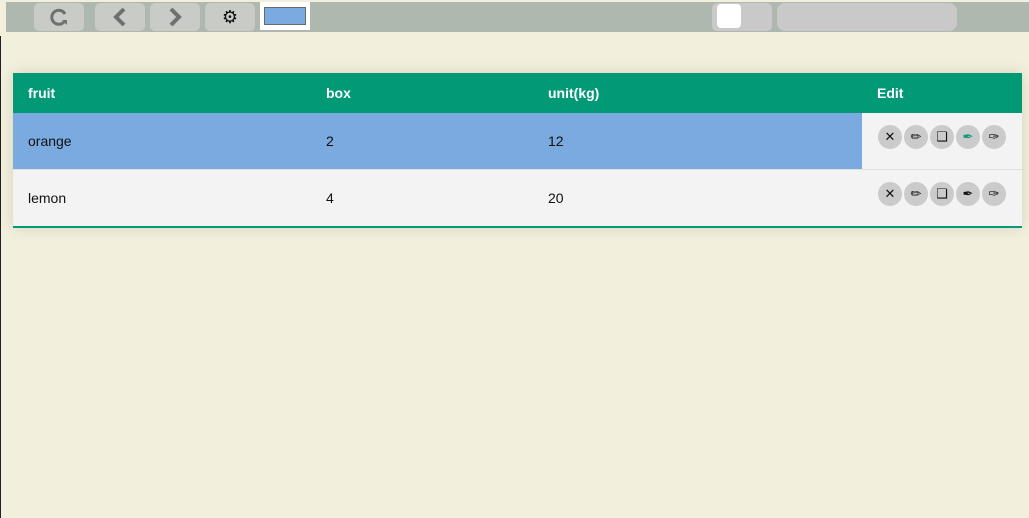  I want to click on chevron-left-icon, so click(120, 17).